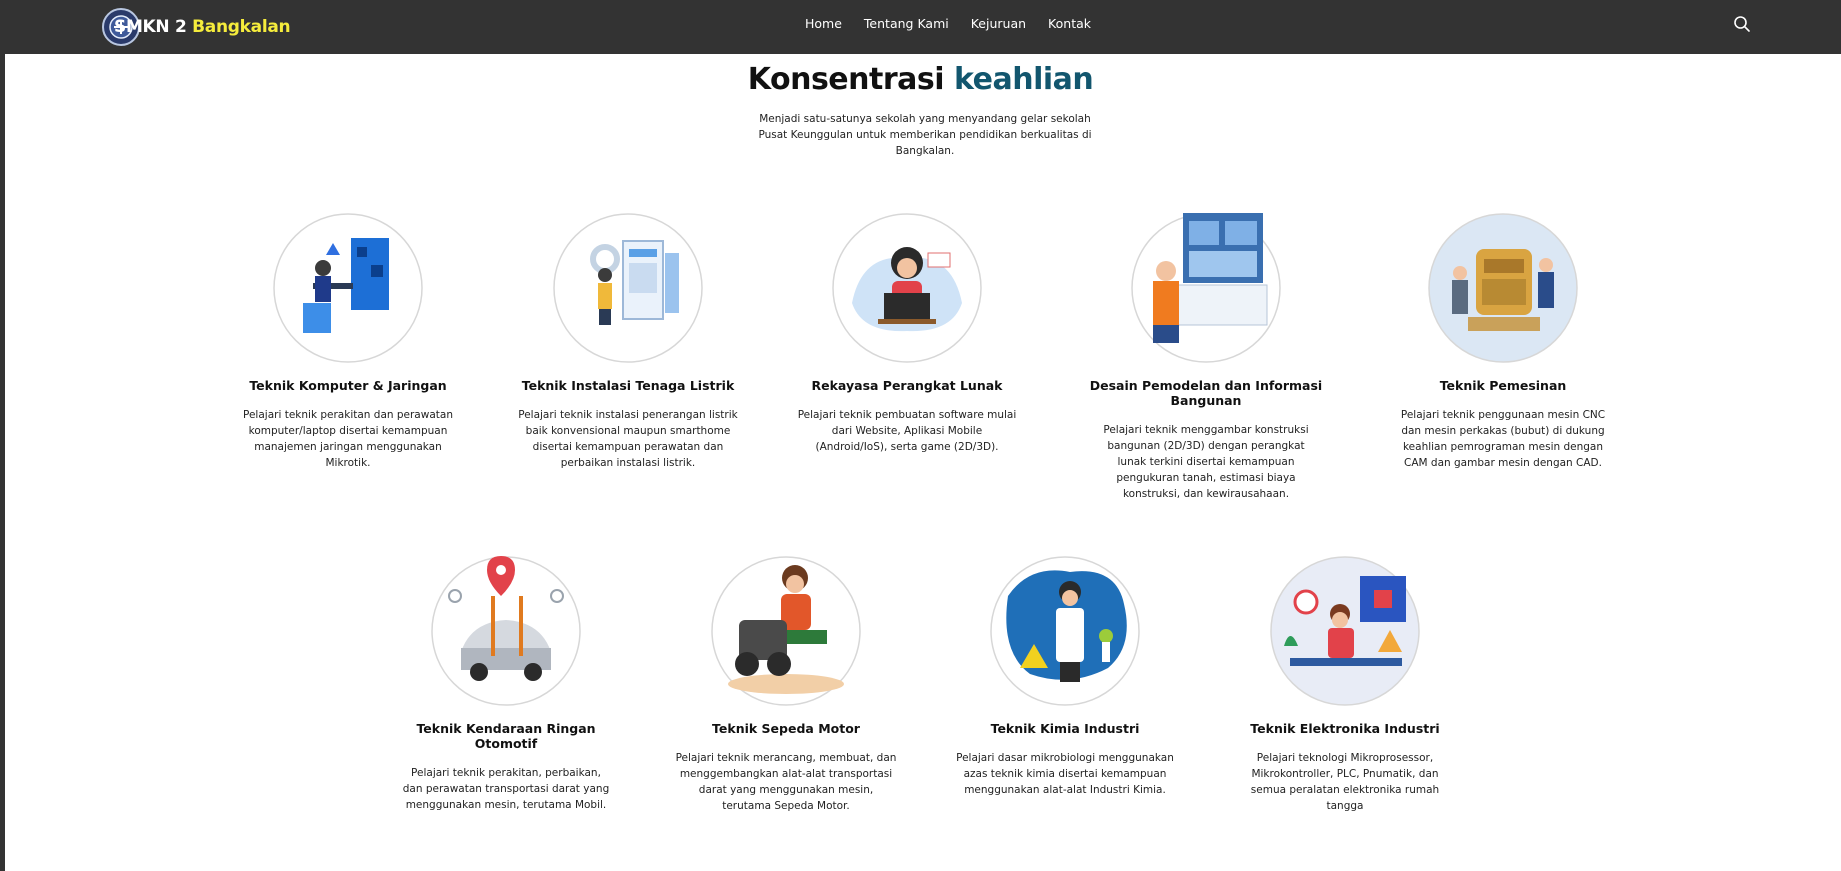 This screenshot has width=1841, height=871. Describe the element at coordinates (1503, 385) in the screenshot. I see `program-title: Teknik Pemesinan` at that location.